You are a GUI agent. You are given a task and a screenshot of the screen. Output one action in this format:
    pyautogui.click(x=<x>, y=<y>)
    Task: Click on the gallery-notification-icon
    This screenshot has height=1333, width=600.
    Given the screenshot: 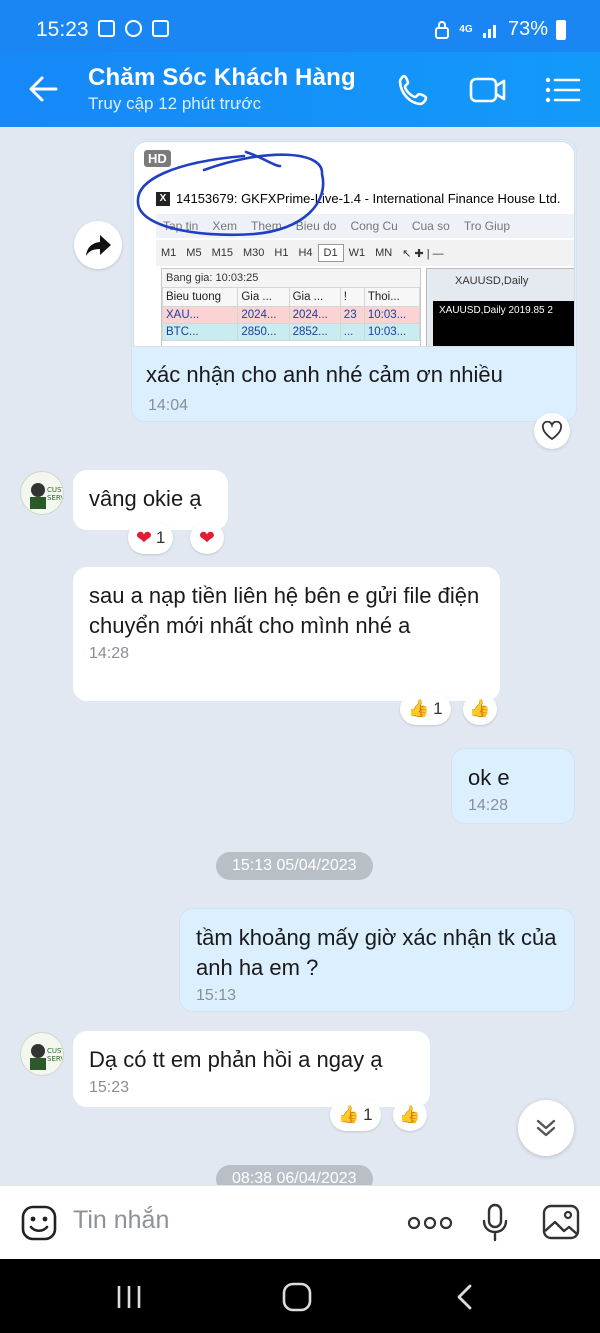 What is the action you would take?
    pyautogui.click(x=106, y=28)
    